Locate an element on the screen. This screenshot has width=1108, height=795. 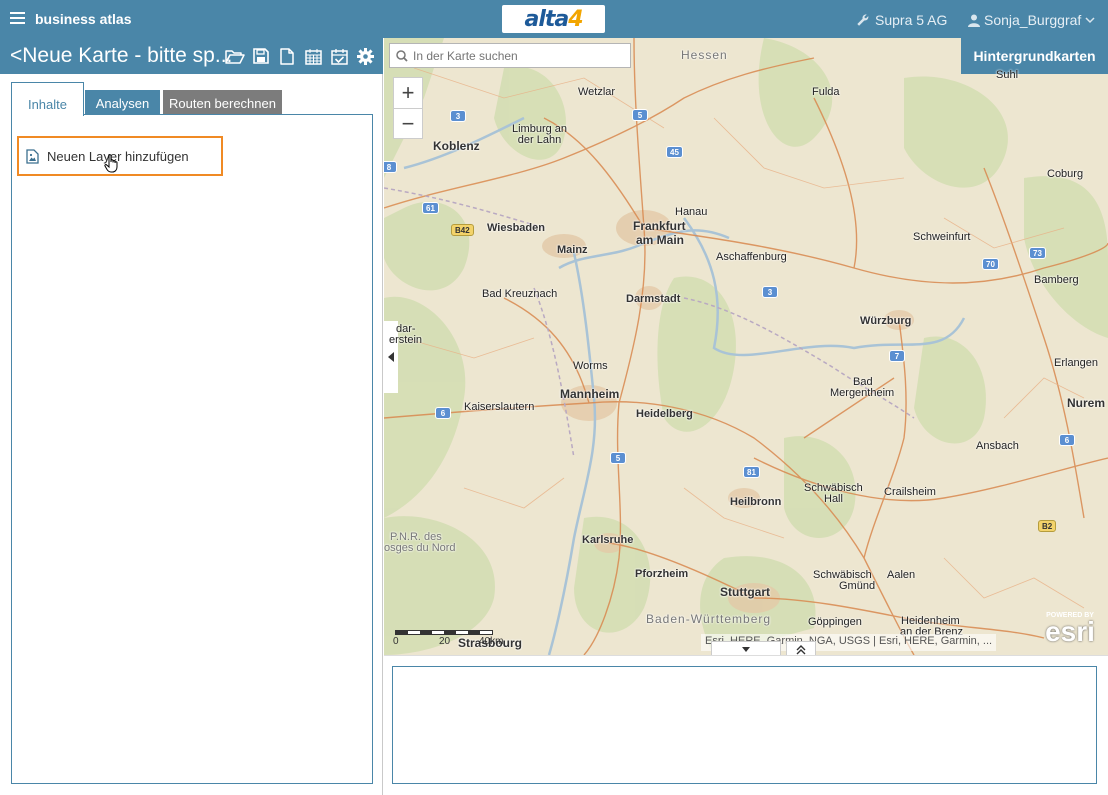
map-label-city: Karlsruhe is located at coordinates (608, 540).